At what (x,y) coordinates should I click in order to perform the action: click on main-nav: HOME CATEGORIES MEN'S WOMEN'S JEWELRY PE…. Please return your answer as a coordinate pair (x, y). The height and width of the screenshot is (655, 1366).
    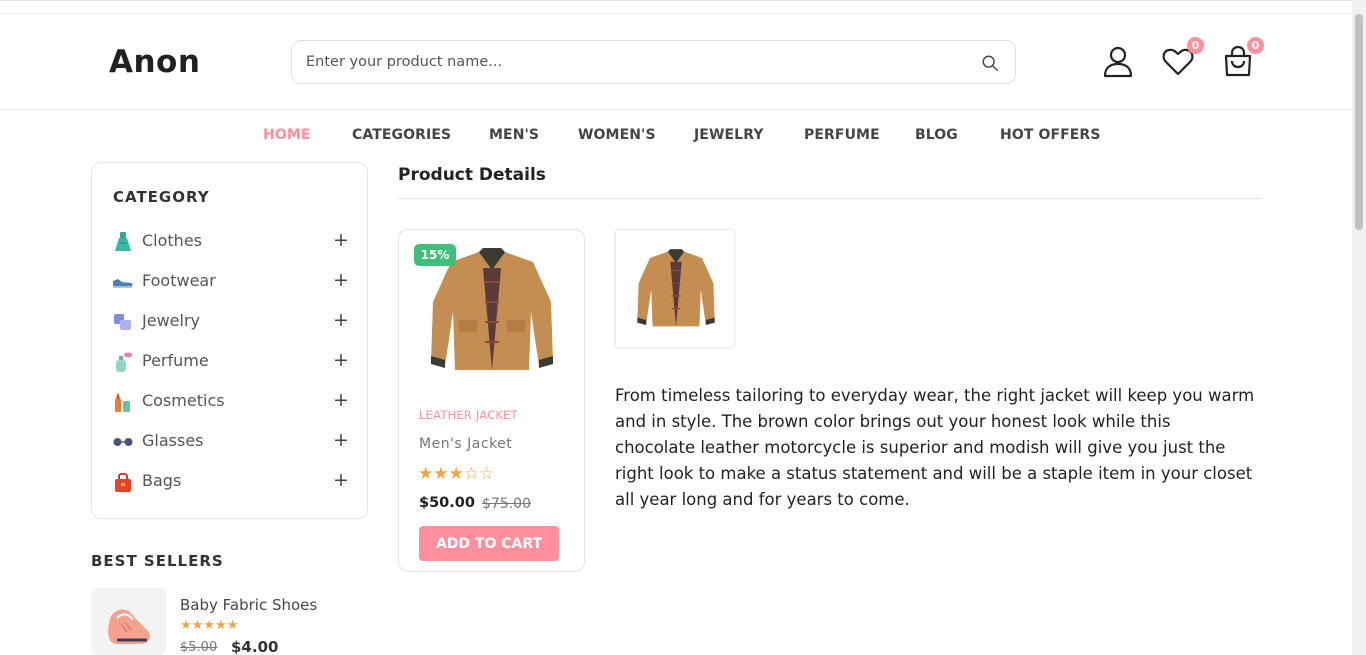
    Looking at the image, I should click on (676, 136).